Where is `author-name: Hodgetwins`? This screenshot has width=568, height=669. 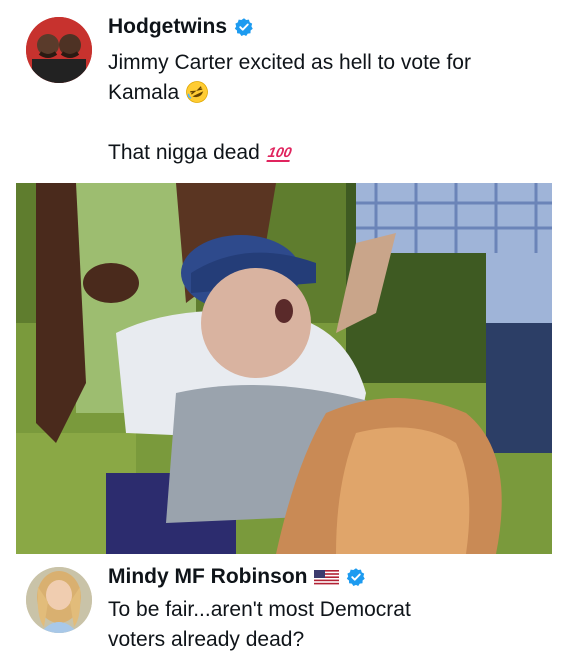 author-name: Hodgetwins is located at coordinates (167, 27).